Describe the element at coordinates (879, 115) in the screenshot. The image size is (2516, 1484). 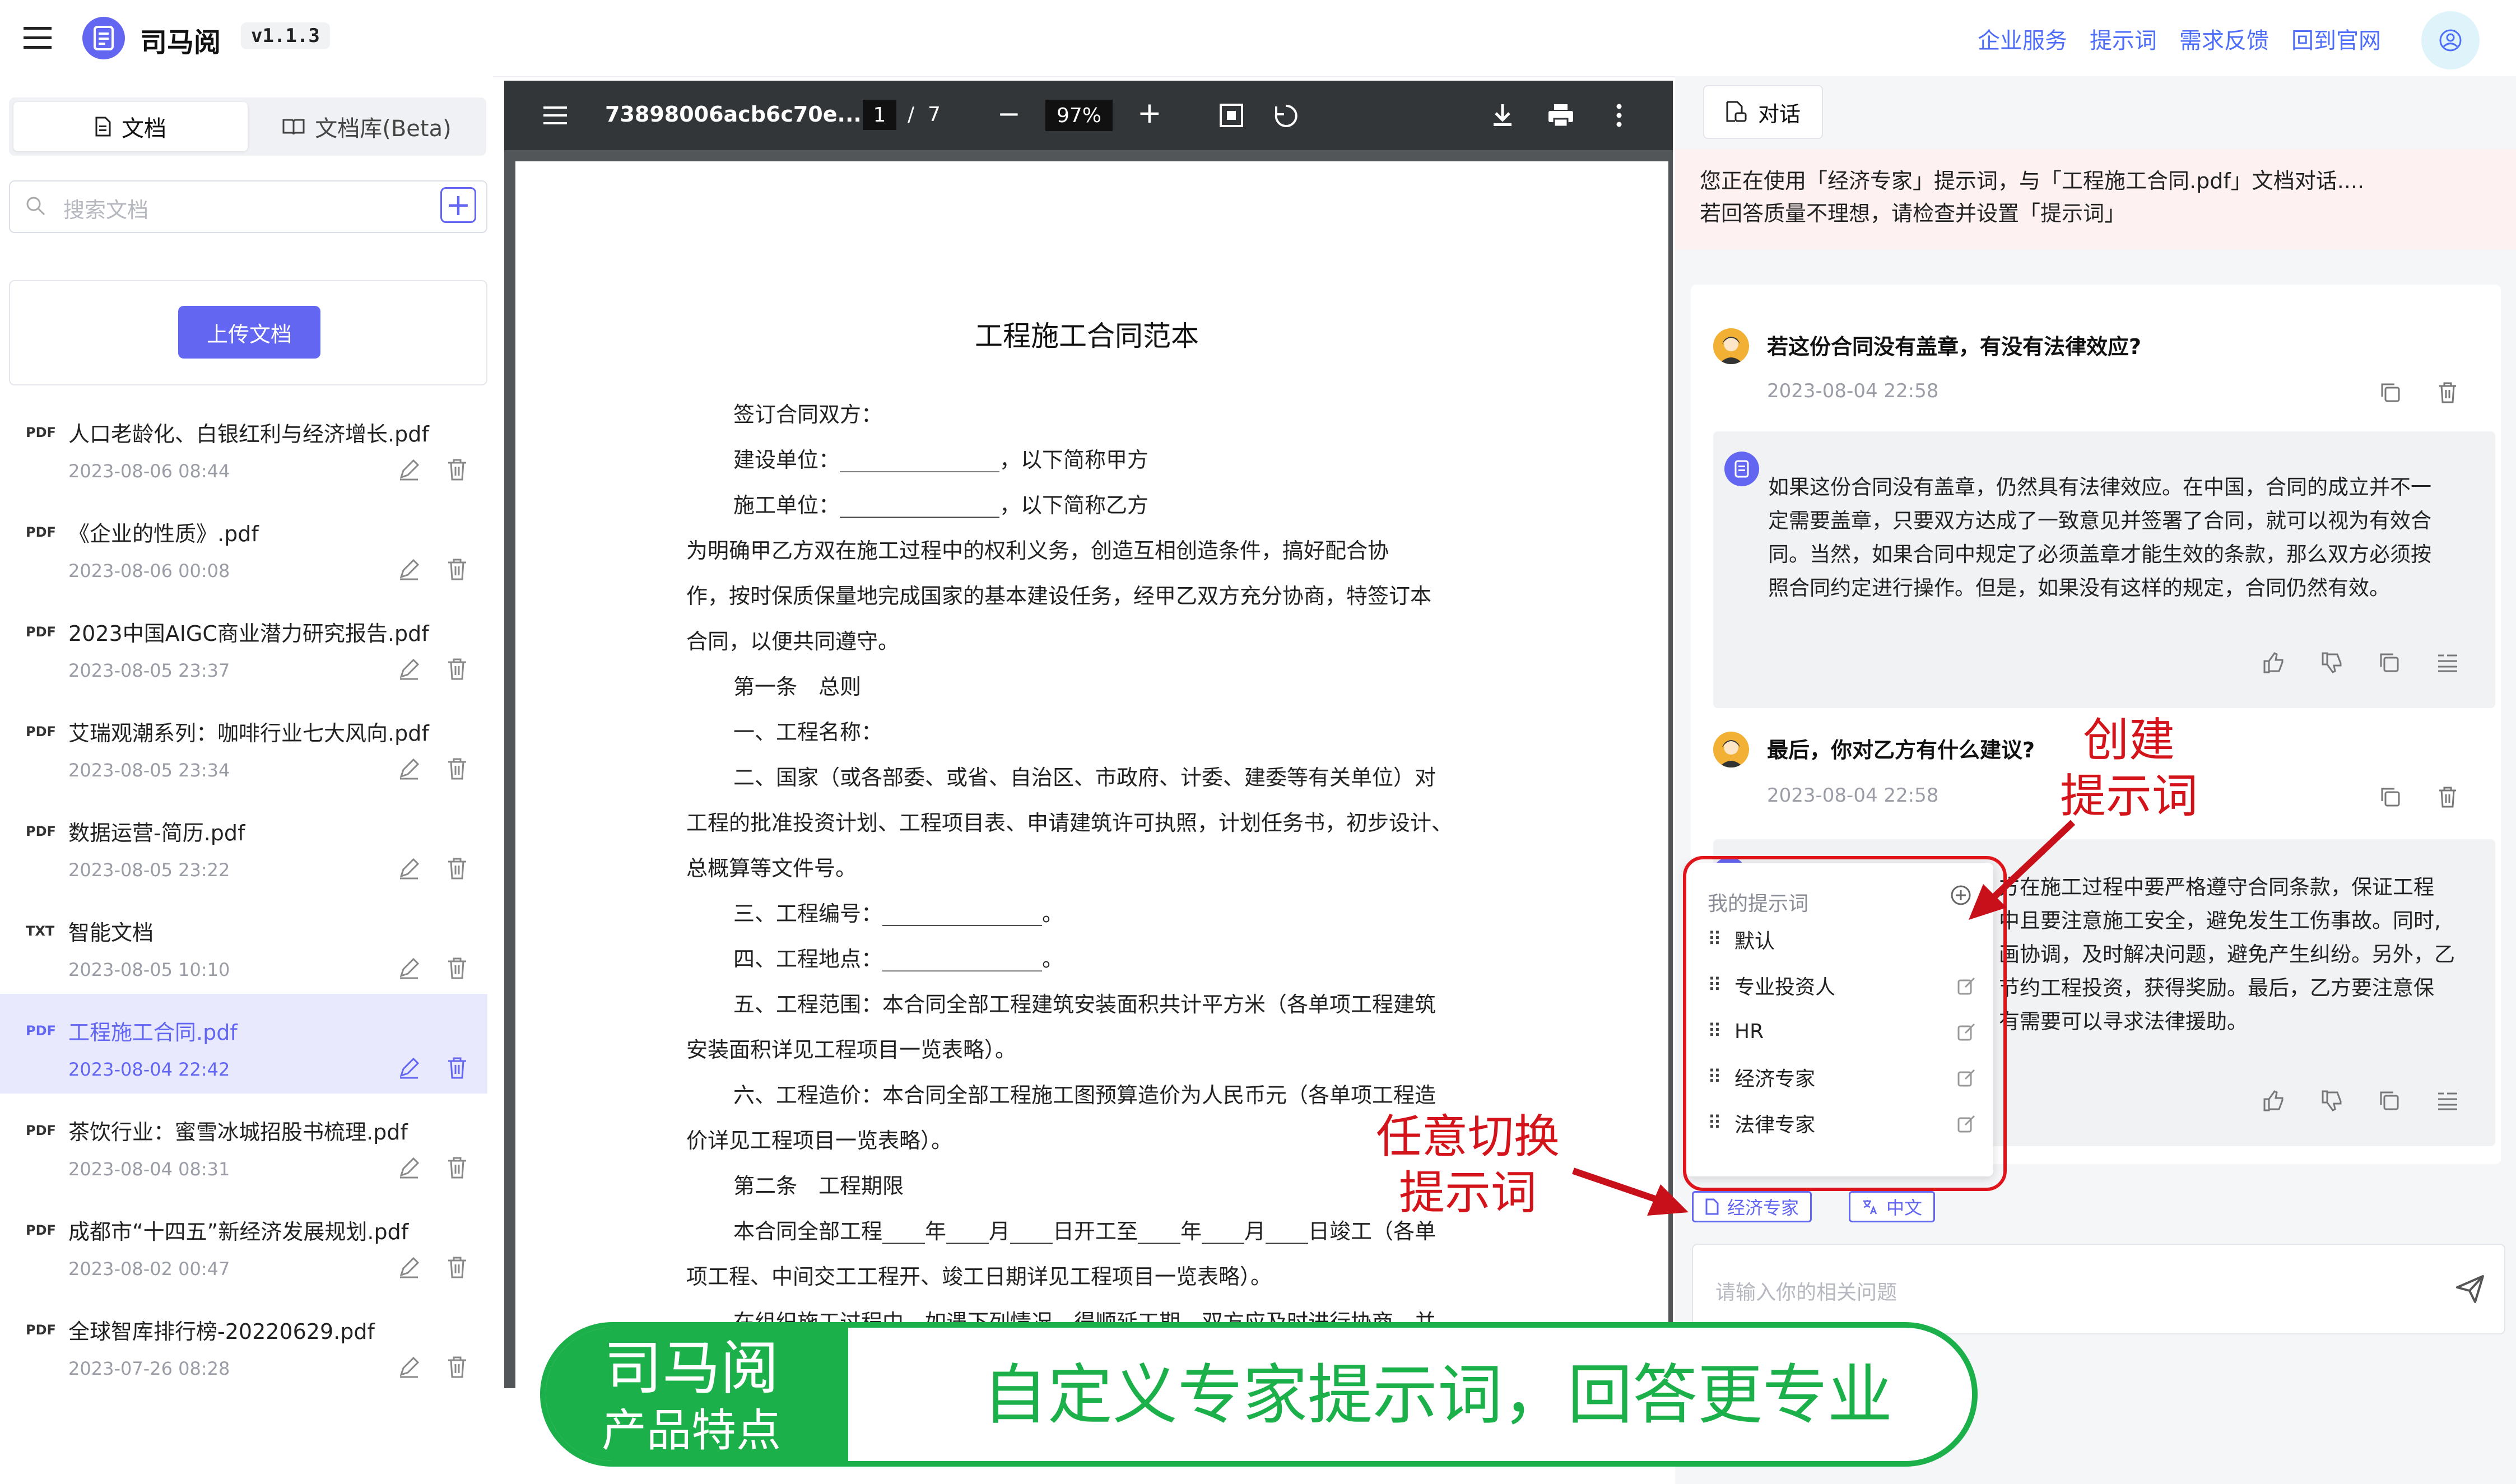
I see `page-number-input: 1` at that location.